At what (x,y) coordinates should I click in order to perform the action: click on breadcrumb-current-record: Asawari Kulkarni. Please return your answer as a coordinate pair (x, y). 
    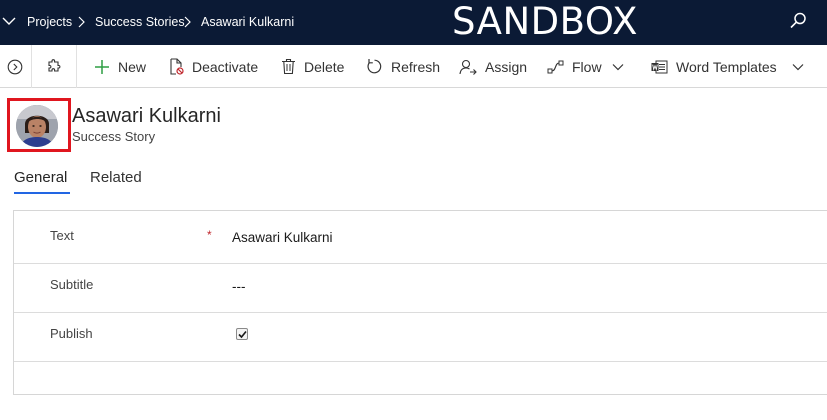
    Looking at the image, I should click on (248, 22).